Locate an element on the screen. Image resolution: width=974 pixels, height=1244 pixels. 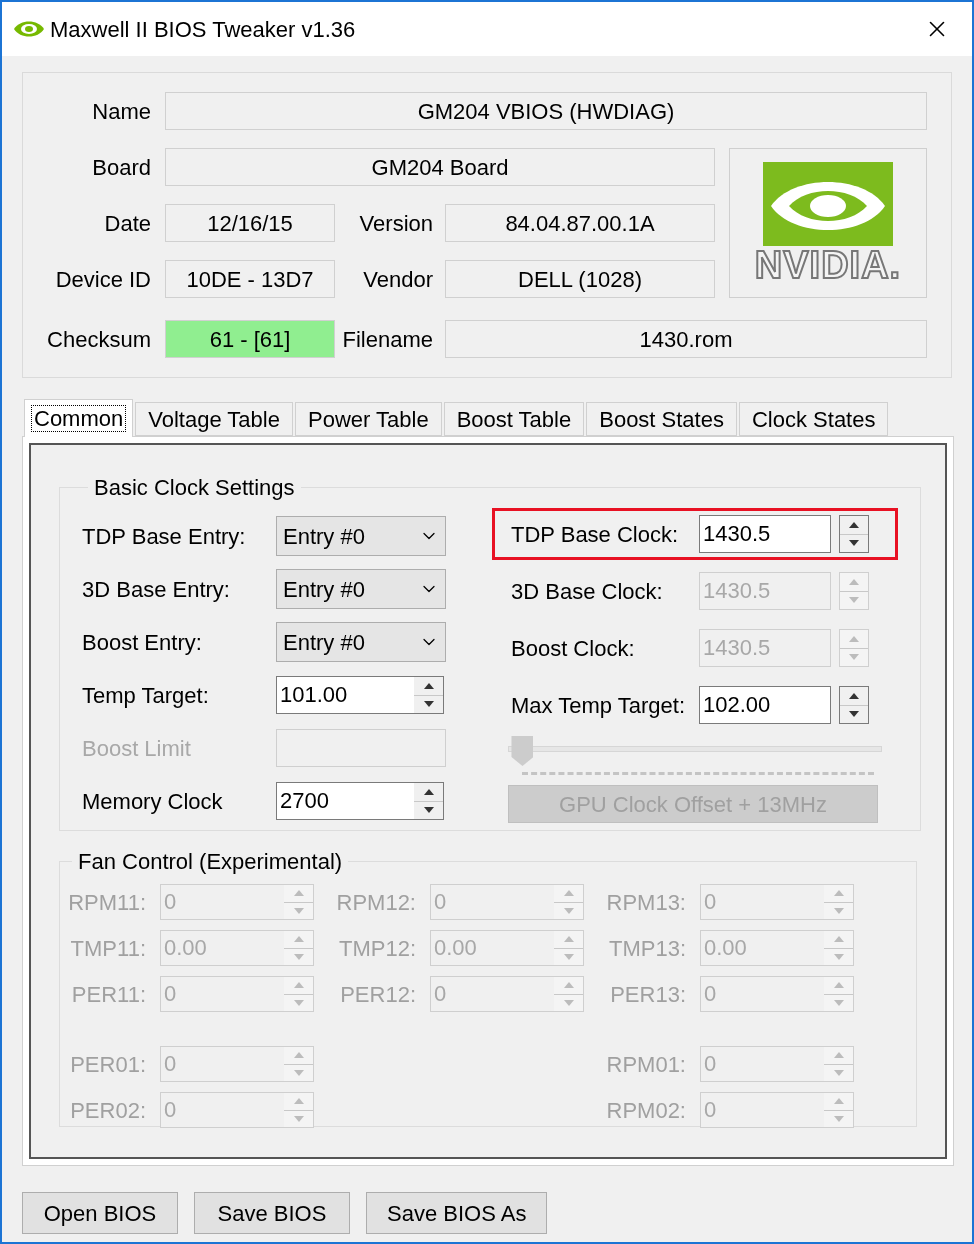
tab: Common is located at coordinates (79, 418).